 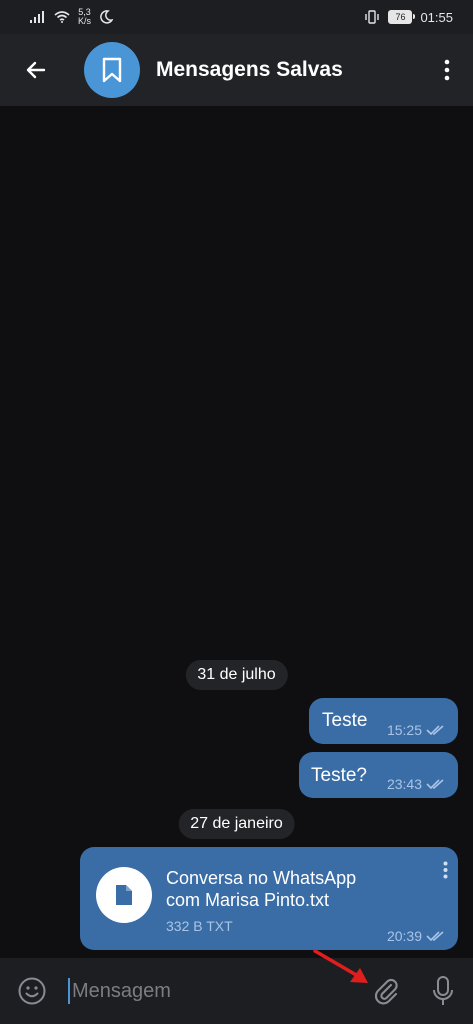 What do you see at coordinates (339, 775) in the screenshot?
I see `message-text: Teste?` at bounding box center [339, 775].